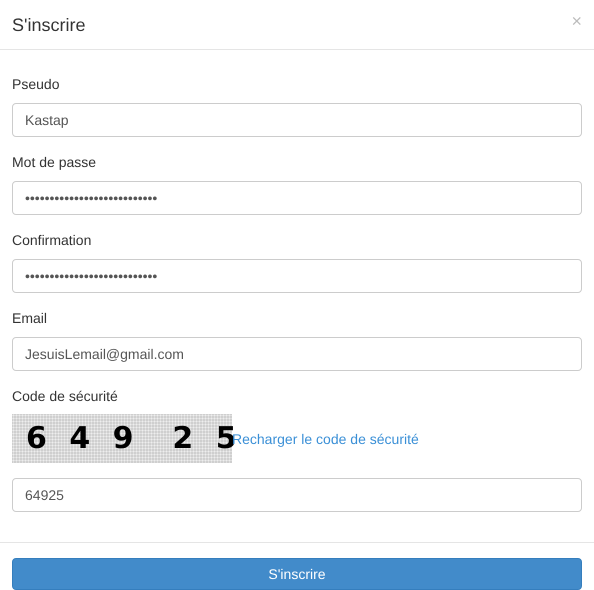 This screenshot has width=594, height=590. What do you see at coordinates (49, 25) in the screenshot?
I see `dialog-title: S'inscrire` at bounding box center [49, 25].